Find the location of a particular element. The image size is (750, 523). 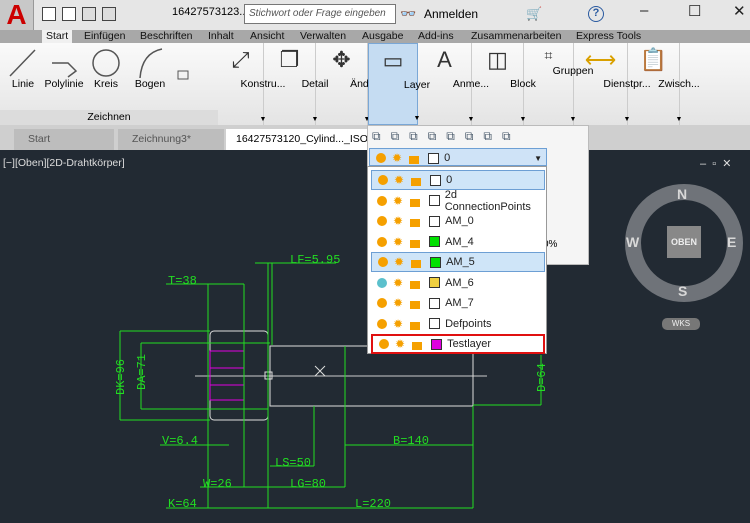

binoculars-icon: 👓 is located at coordinates (408, 14).